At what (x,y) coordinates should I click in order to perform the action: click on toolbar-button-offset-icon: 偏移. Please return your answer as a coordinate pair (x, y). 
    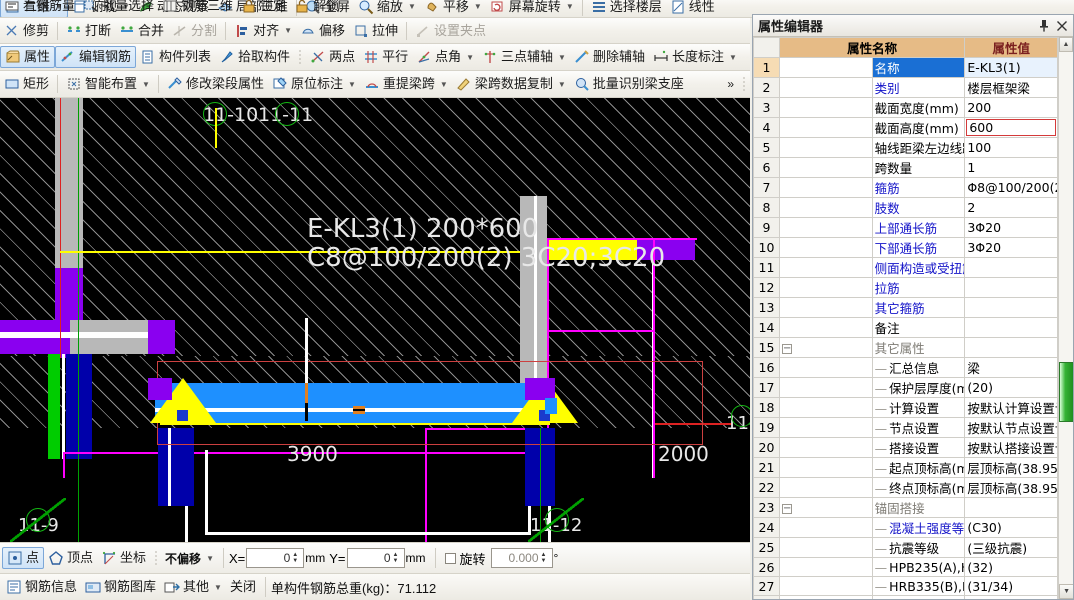
    Looking at the image, I should click on (322, 31).